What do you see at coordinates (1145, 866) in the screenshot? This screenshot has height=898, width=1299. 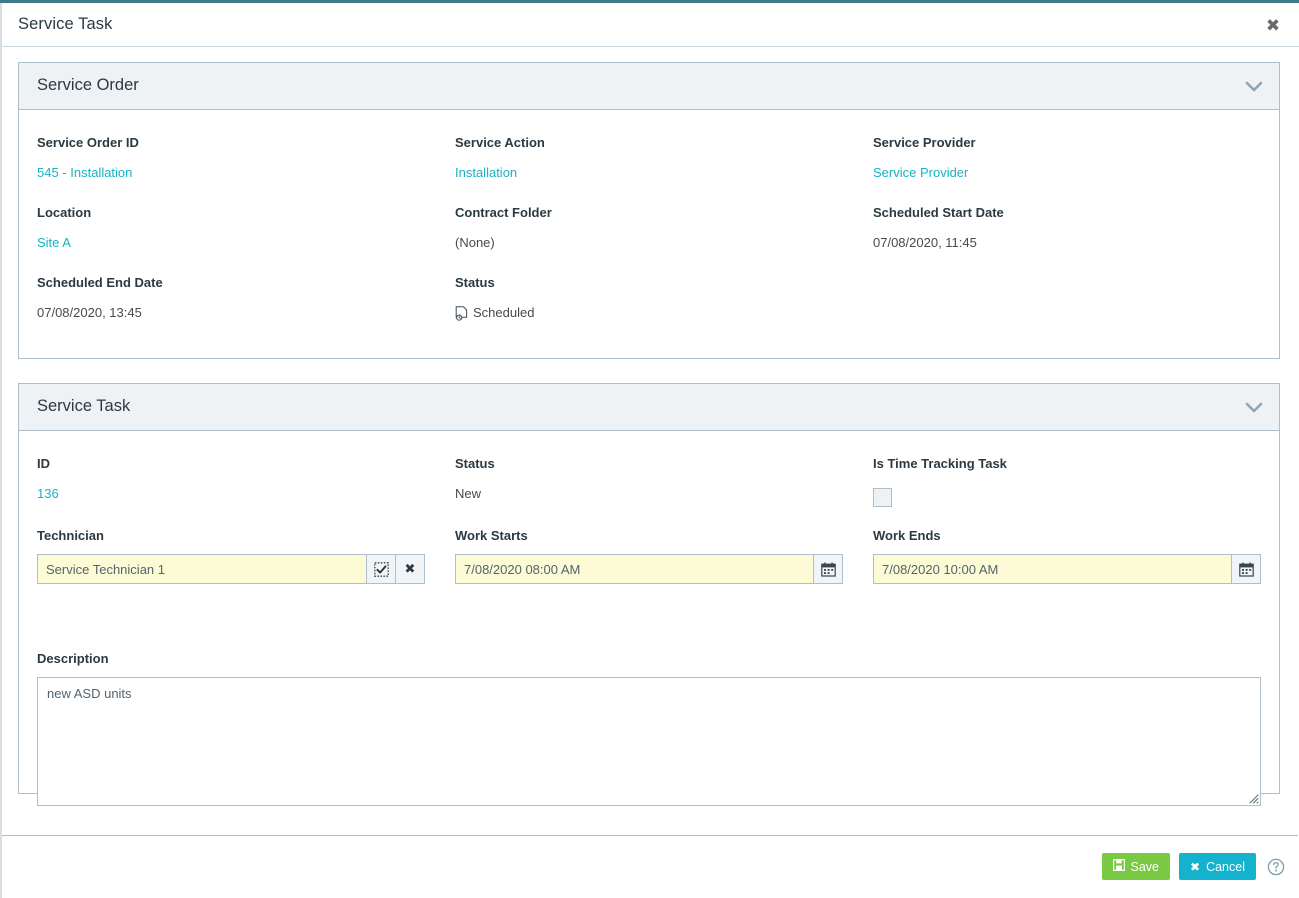 I see `save-button-label: Save` at bounding box center [1145, 866].